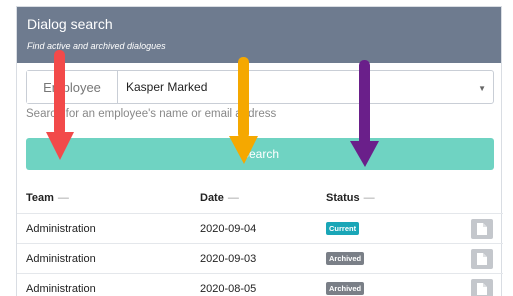 Image resolution: width=513 pixels, height=296 pixels. Describe the element at coordinates (260, 154) in the screenshot. I see `search-button: Search` at that location.